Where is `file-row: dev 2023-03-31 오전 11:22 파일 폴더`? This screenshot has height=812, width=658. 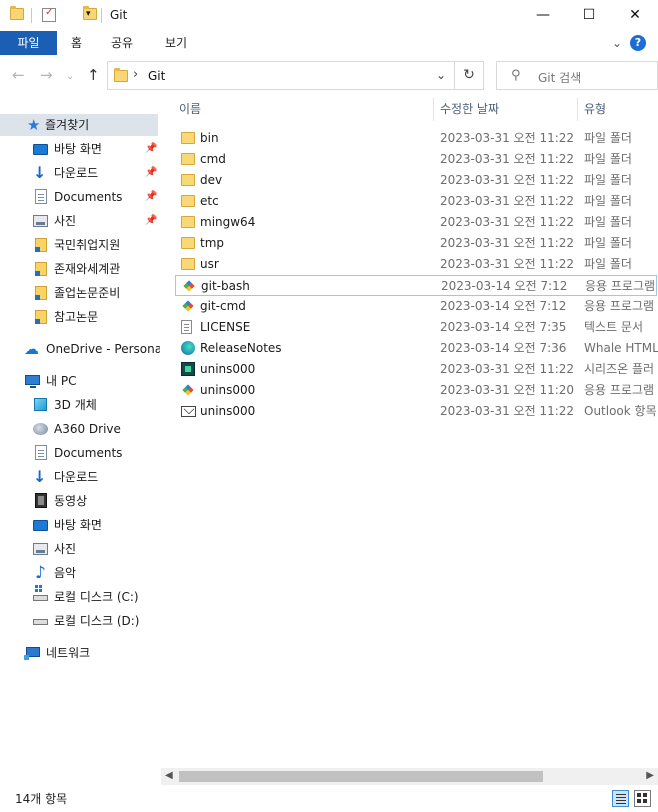 file-row: dev 2023-03-31 오전 11:22 파일 폴더 is located at coordinates (416, 180).